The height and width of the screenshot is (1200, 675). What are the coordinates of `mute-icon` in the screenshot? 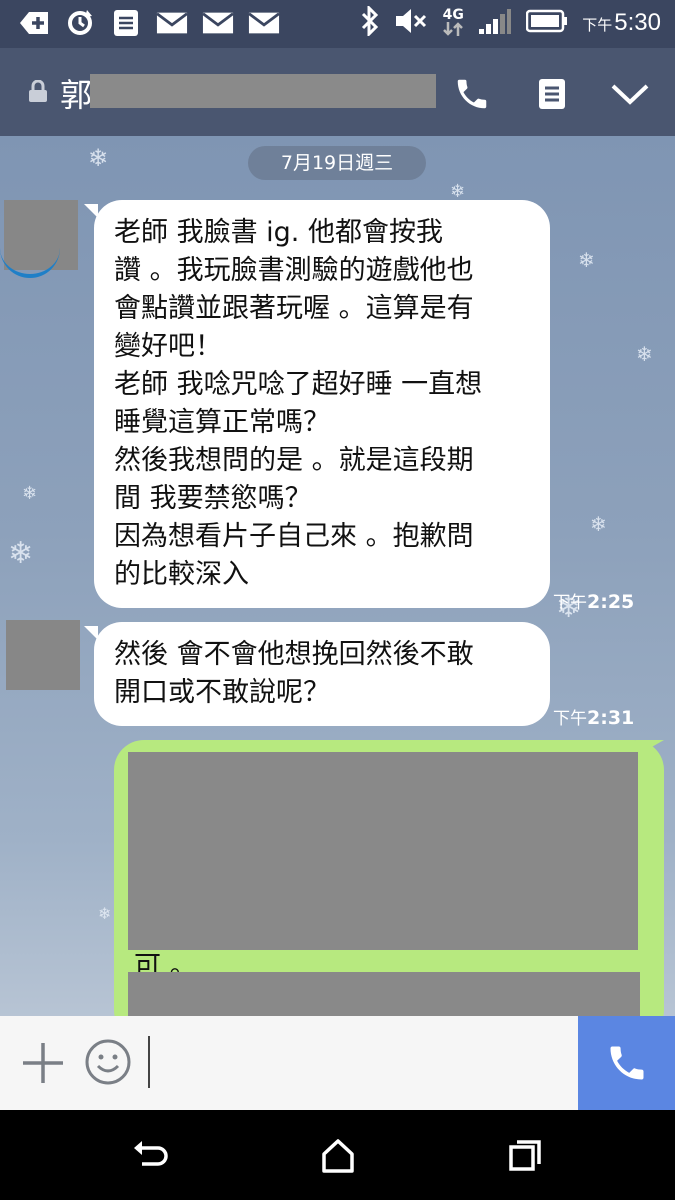 It's located at (411, 23).